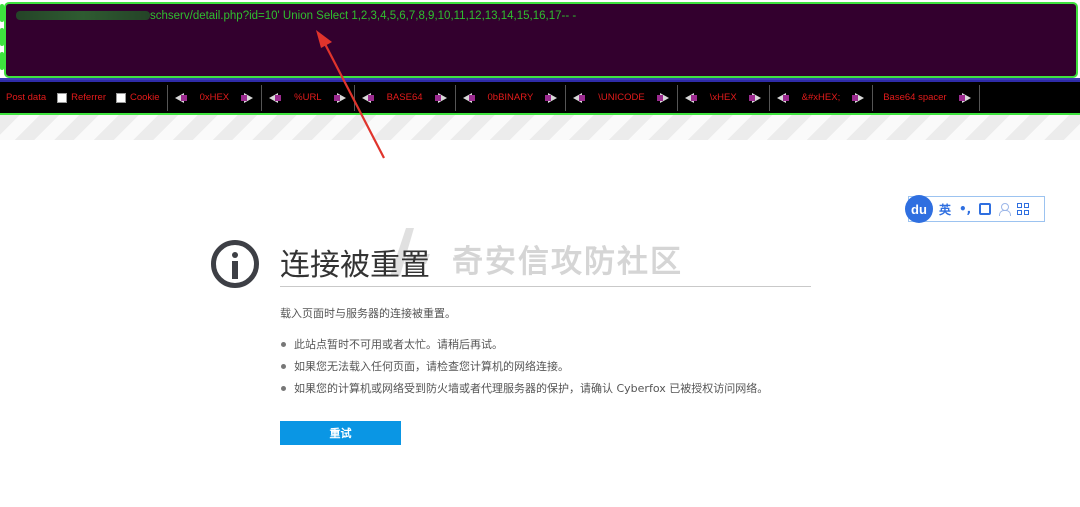 This screenshot has height=507, width=1080. Describe the element at coordinates (88, 97) in the screenshot. I see `referrer-label: Referrer` at that location.